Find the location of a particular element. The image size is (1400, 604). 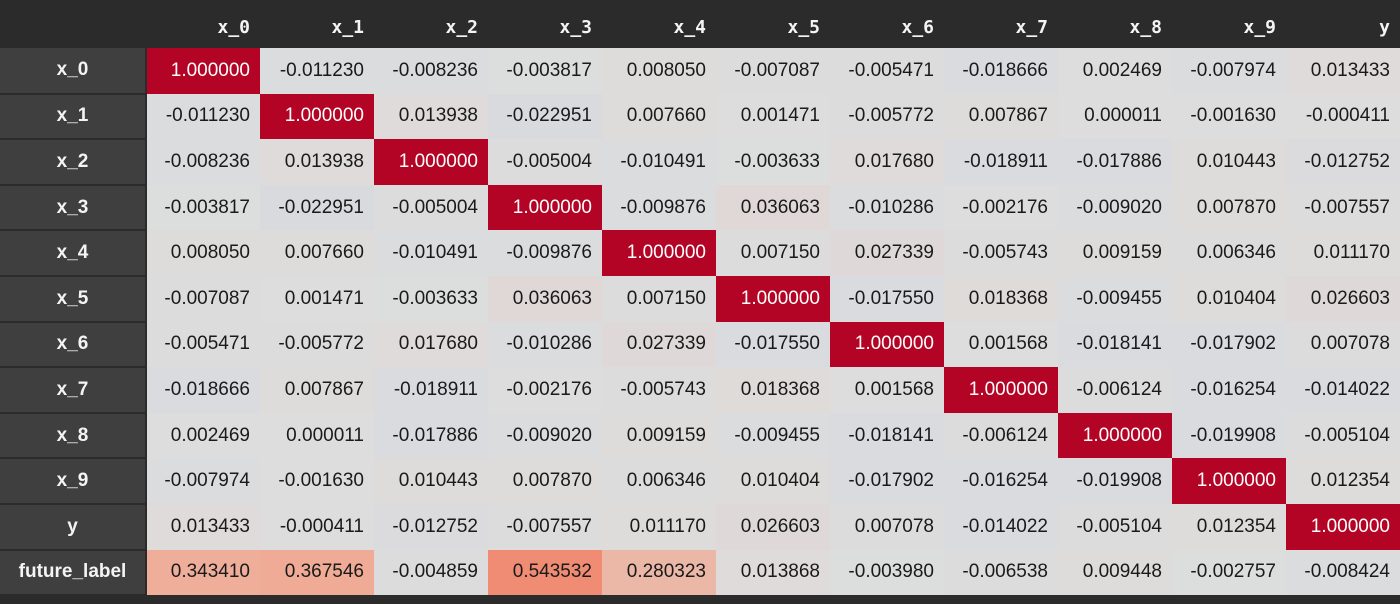

heatmap-cell: 0.007867 is located at coordinates (1001, 116).